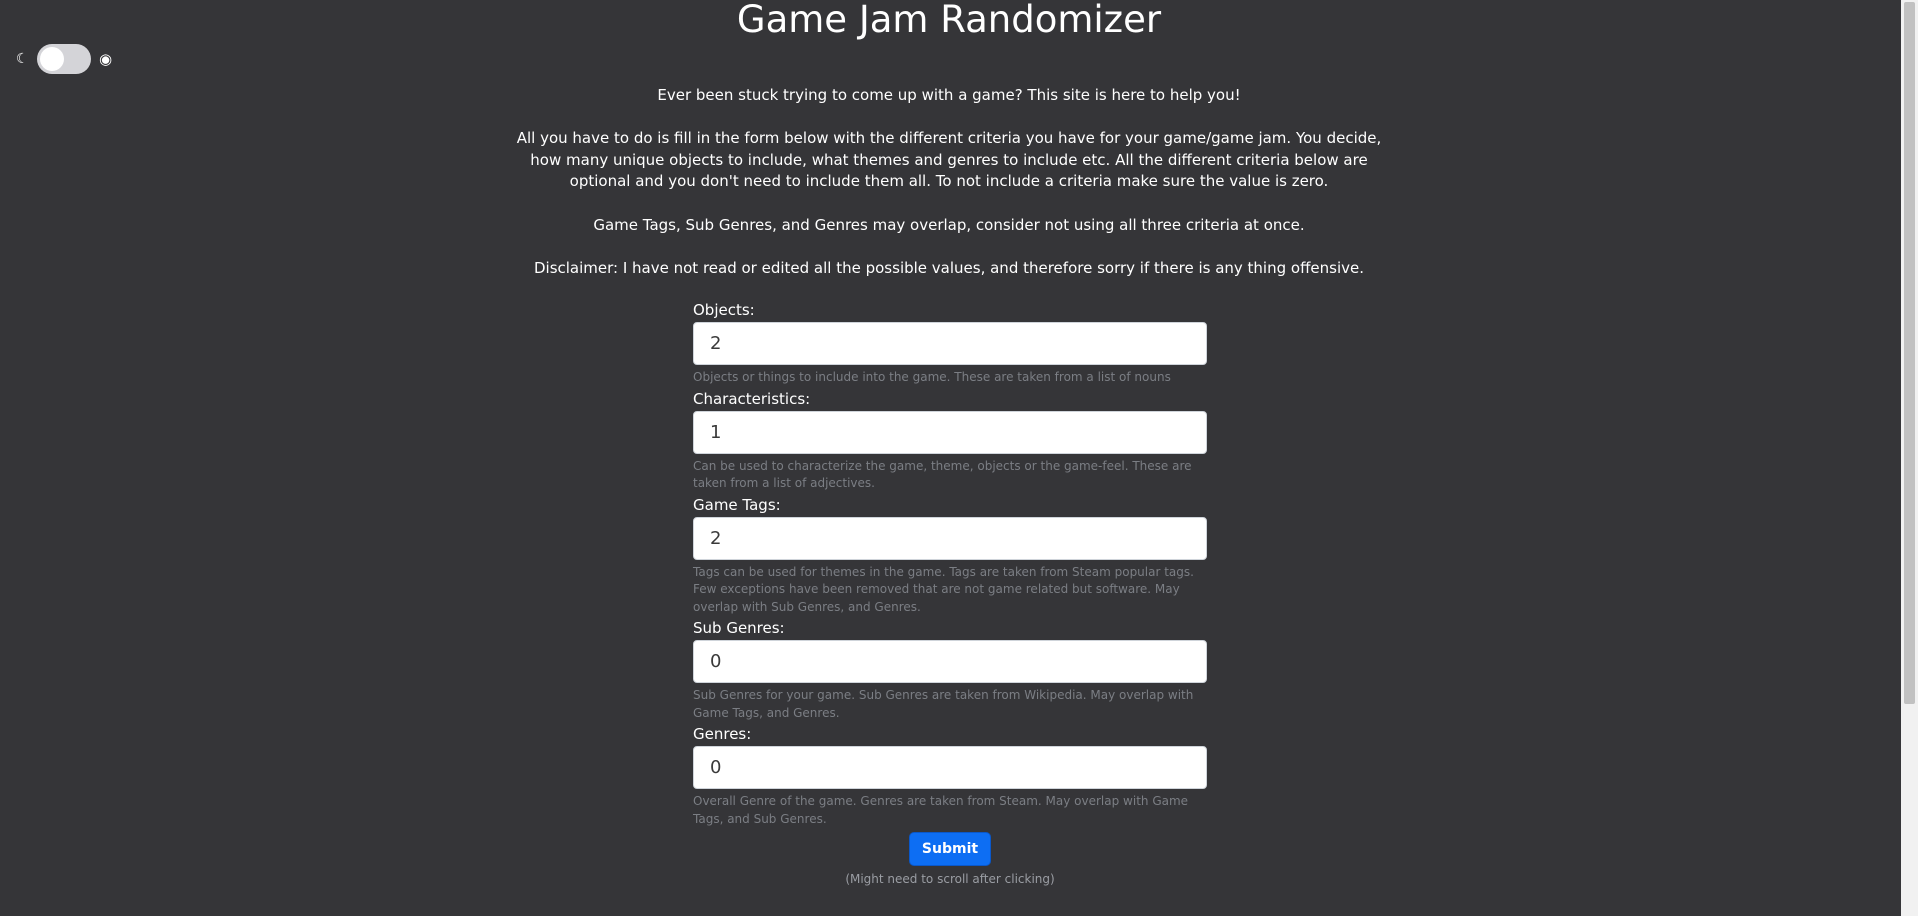 The width and height of the screenshot is (1918, 916). Describe the element at coordinates (950, 661) in the screenshot. I see `sub-genres-input` at that location.